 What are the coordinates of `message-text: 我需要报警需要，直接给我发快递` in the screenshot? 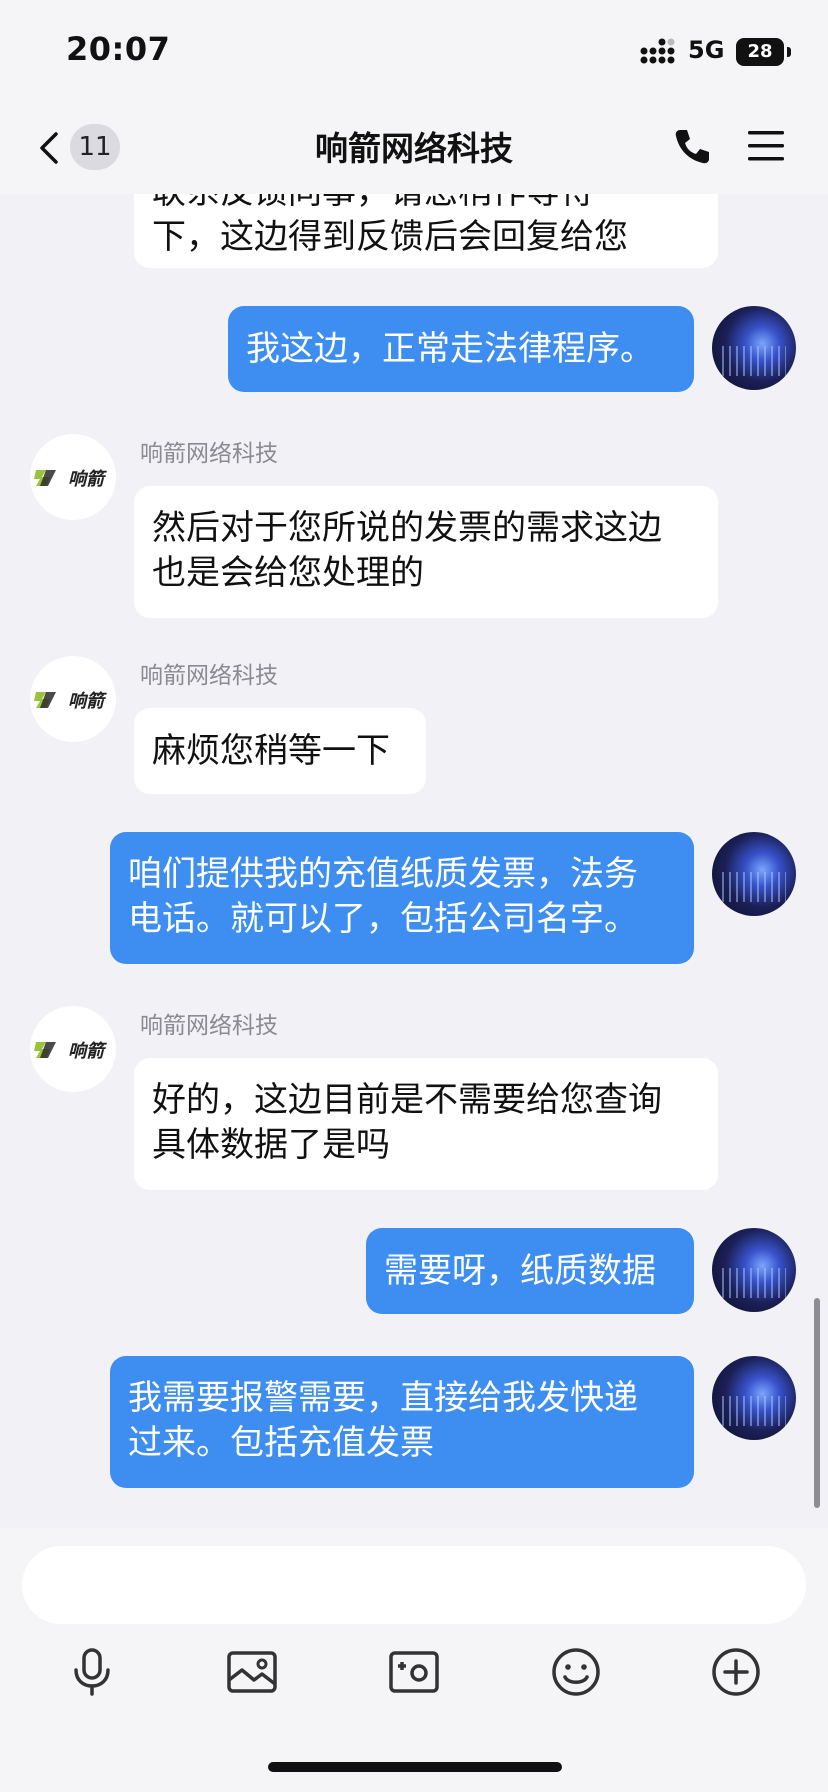 It's located at (383, 1398).